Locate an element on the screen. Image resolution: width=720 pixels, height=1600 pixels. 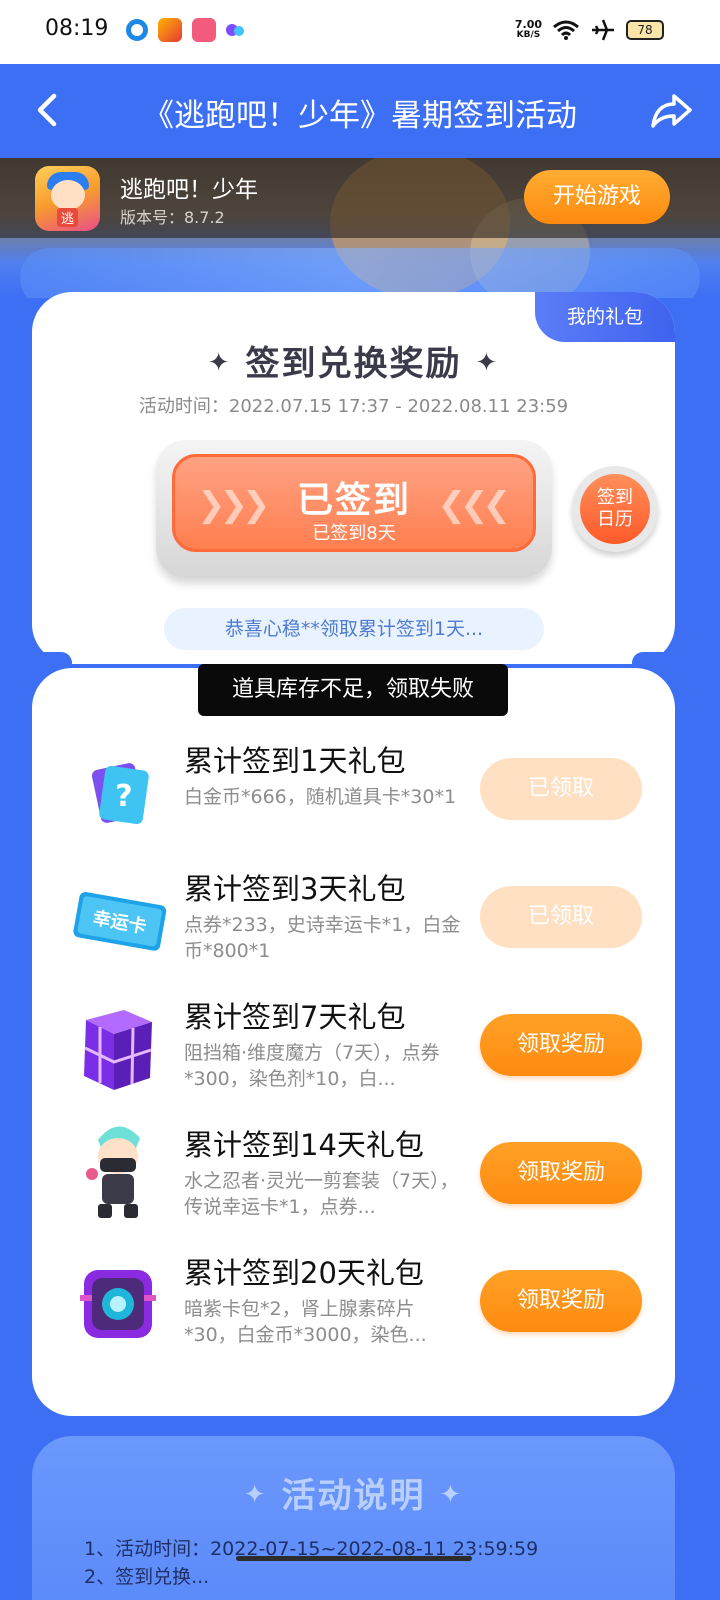
purple-cube-icon is located at coordinates (118, 1050).